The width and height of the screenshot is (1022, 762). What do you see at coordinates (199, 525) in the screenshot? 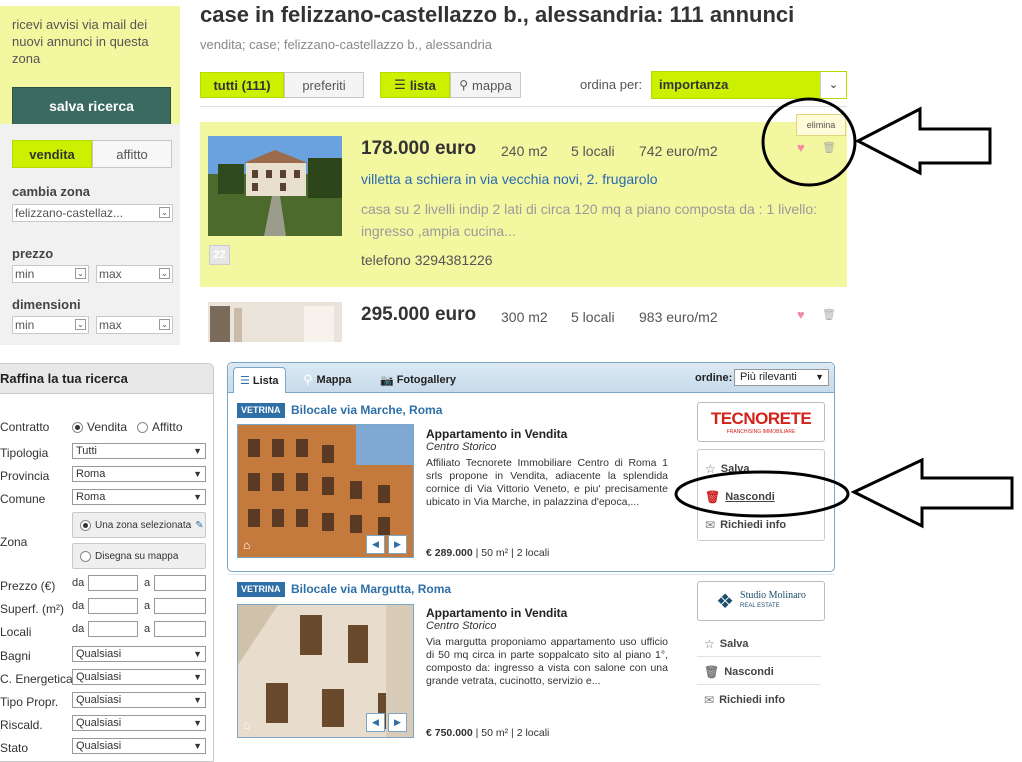
I see `pencil-icon: ✎` at bounding box center [199, 525].